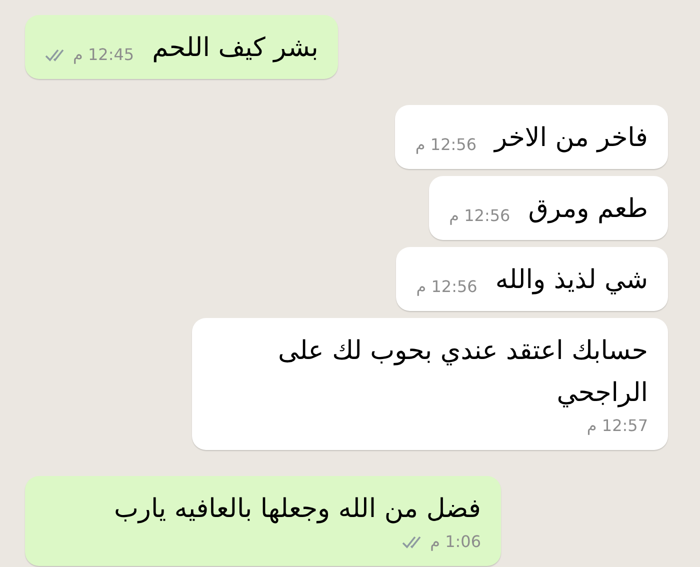  Describe the element at coordinates (462, 372) in the screenshot. I see `message-text: حسابك اعتقد عندي بحوب لك على الراجحي` at that location.